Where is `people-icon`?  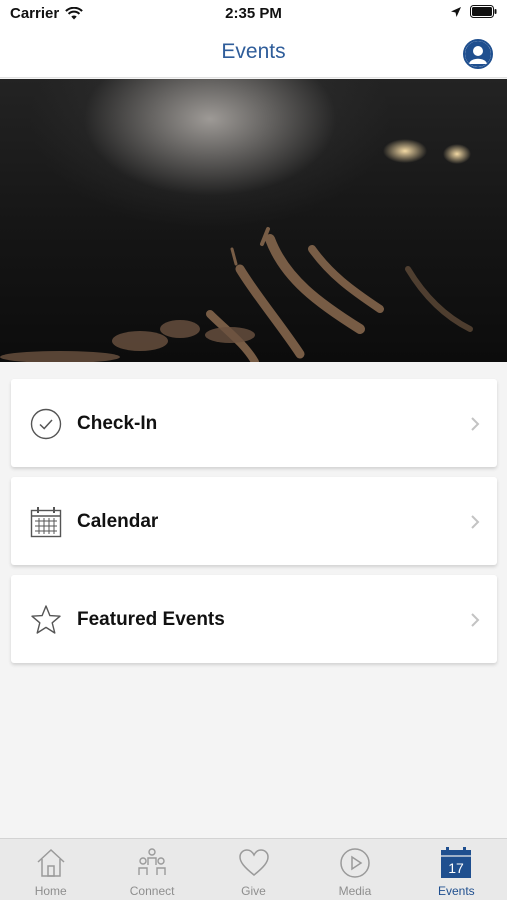
people-icon is located at coordinates (152, 861).